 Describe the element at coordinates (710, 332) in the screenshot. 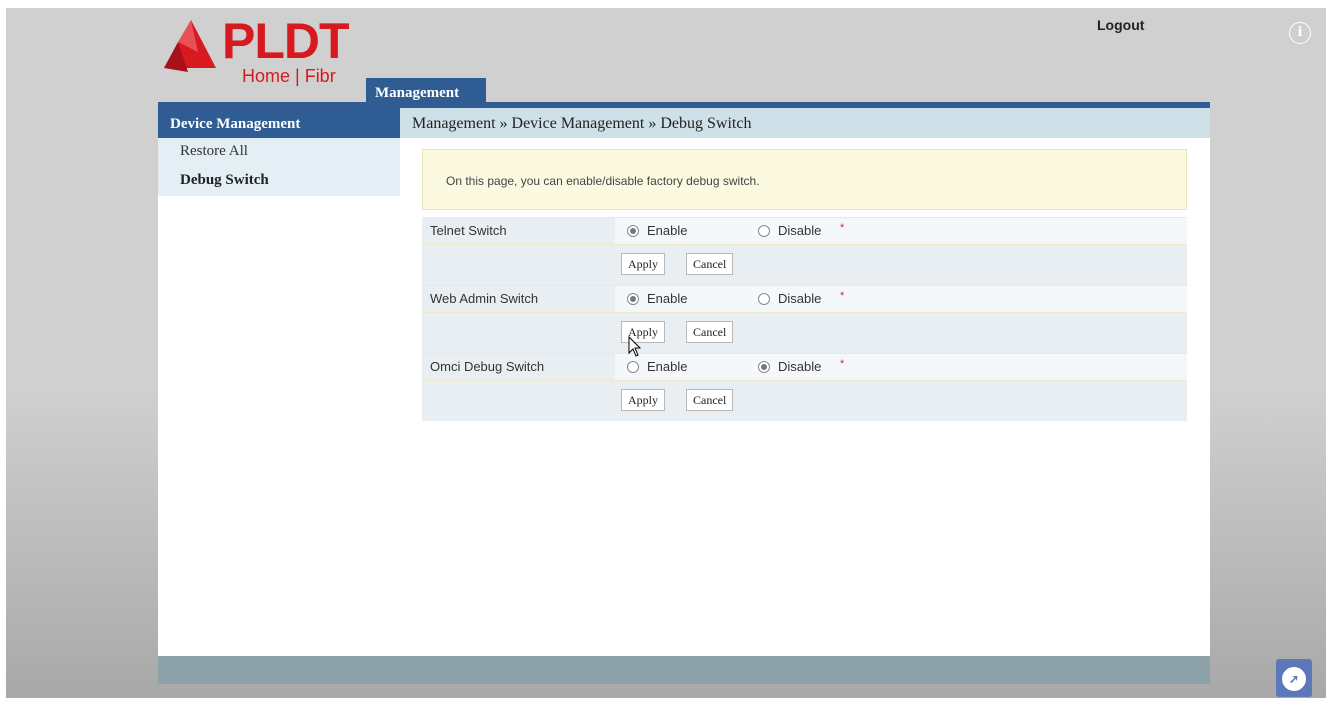

I see `web-admin-cancel-button: Cancel` at that location.